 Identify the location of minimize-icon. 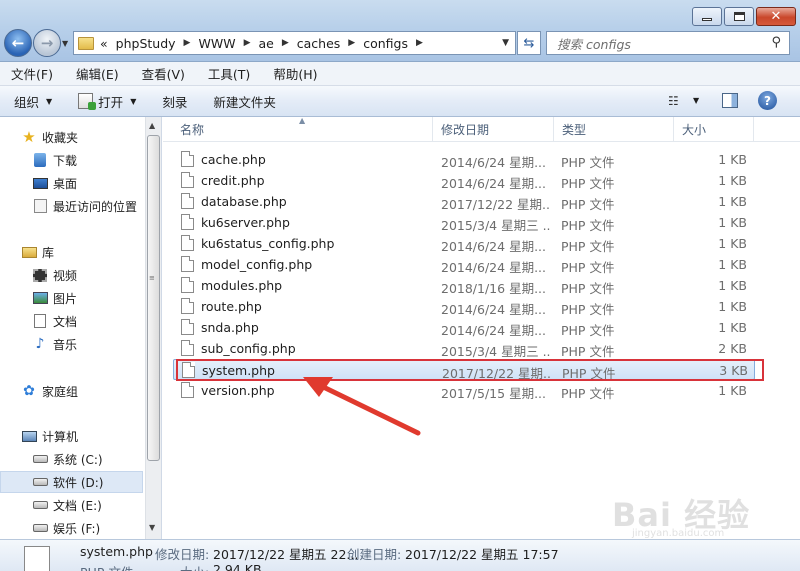
(707, 19).